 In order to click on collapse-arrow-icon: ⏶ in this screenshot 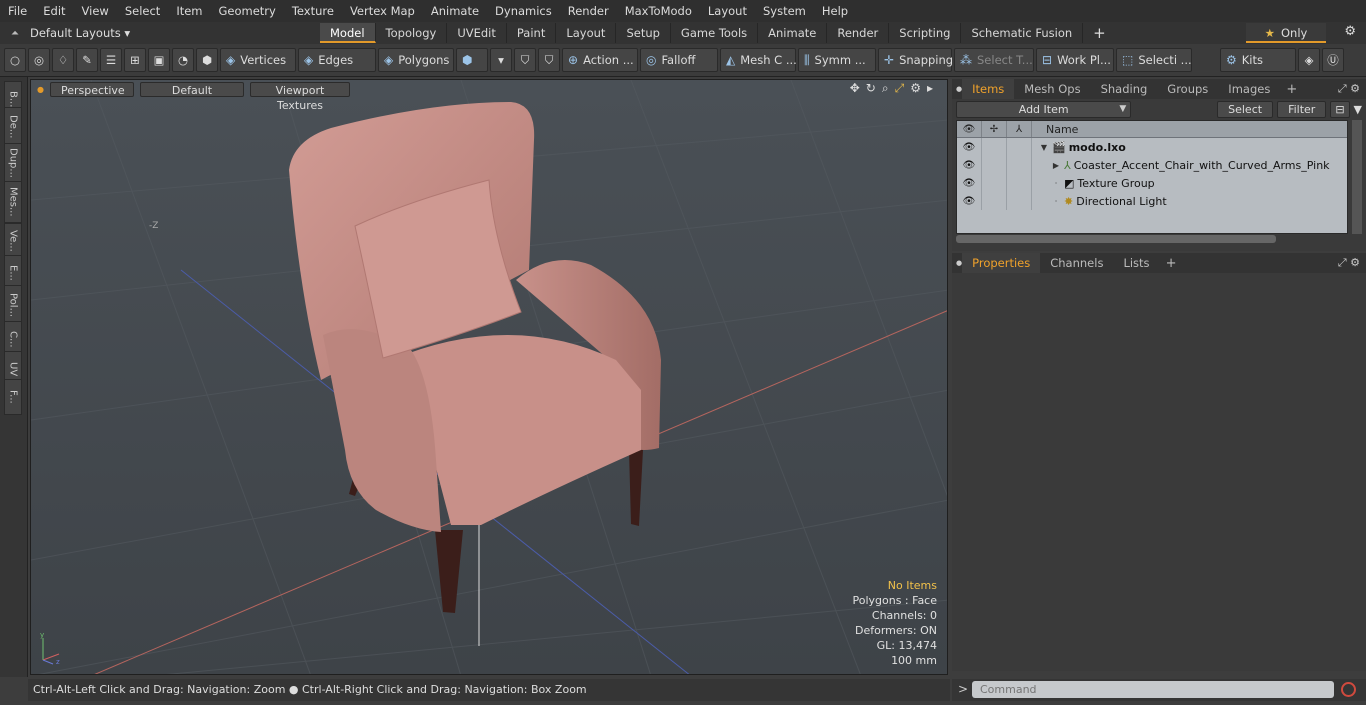, I will do `click(15, 33)`.